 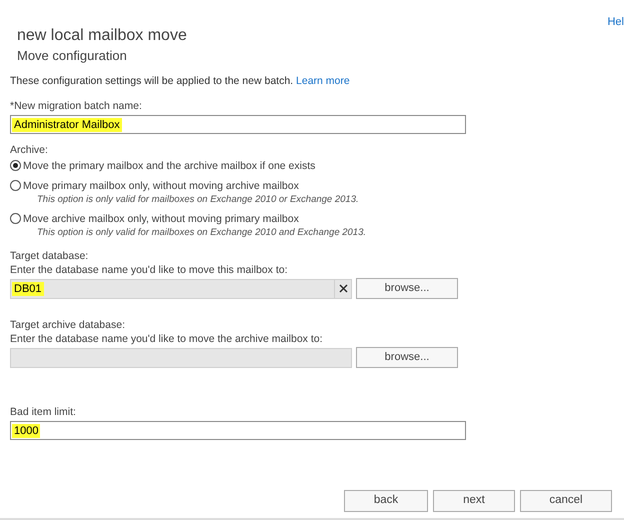 What do you see at coordinates (43, 412) in the screenshot?
I see `field-label: Bad item limit:` at bounding box center [43, 412].